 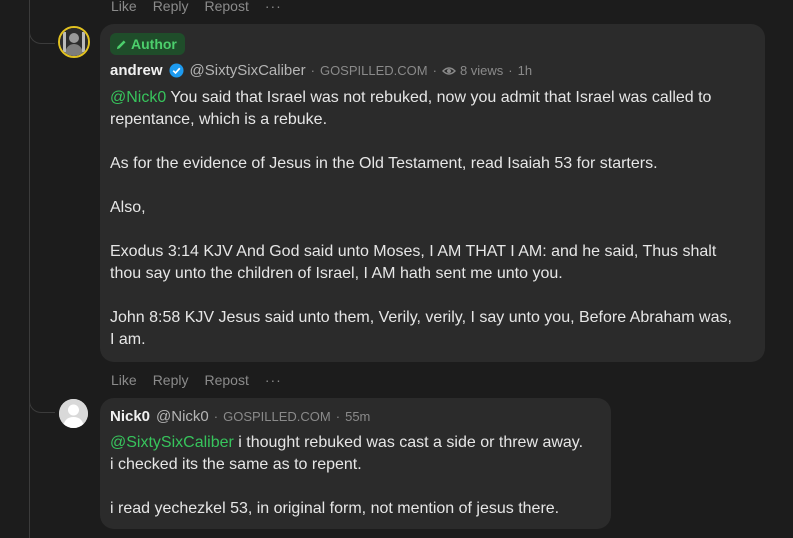 What do you see at coordinates (136, 70) in the screenshot?
I see `author-name: andrew` at bounding box center [136, 70].